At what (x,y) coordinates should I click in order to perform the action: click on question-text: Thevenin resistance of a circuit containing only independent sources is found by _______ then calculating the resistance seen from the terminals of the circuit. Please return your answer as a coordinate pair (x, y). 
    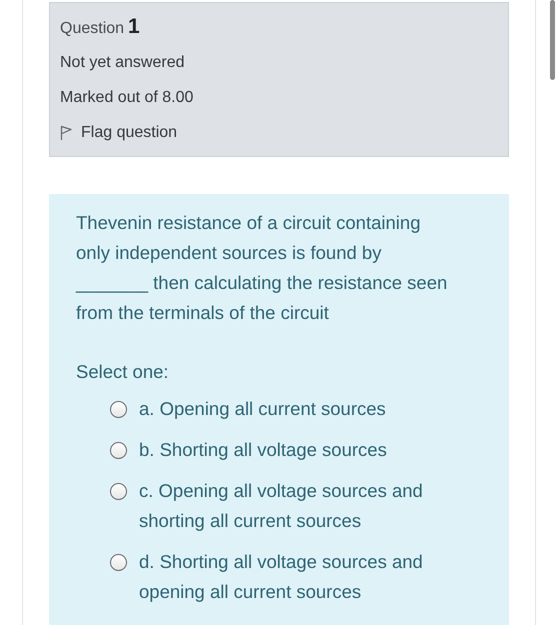
    Looking at the image, I should click on (262, 268).